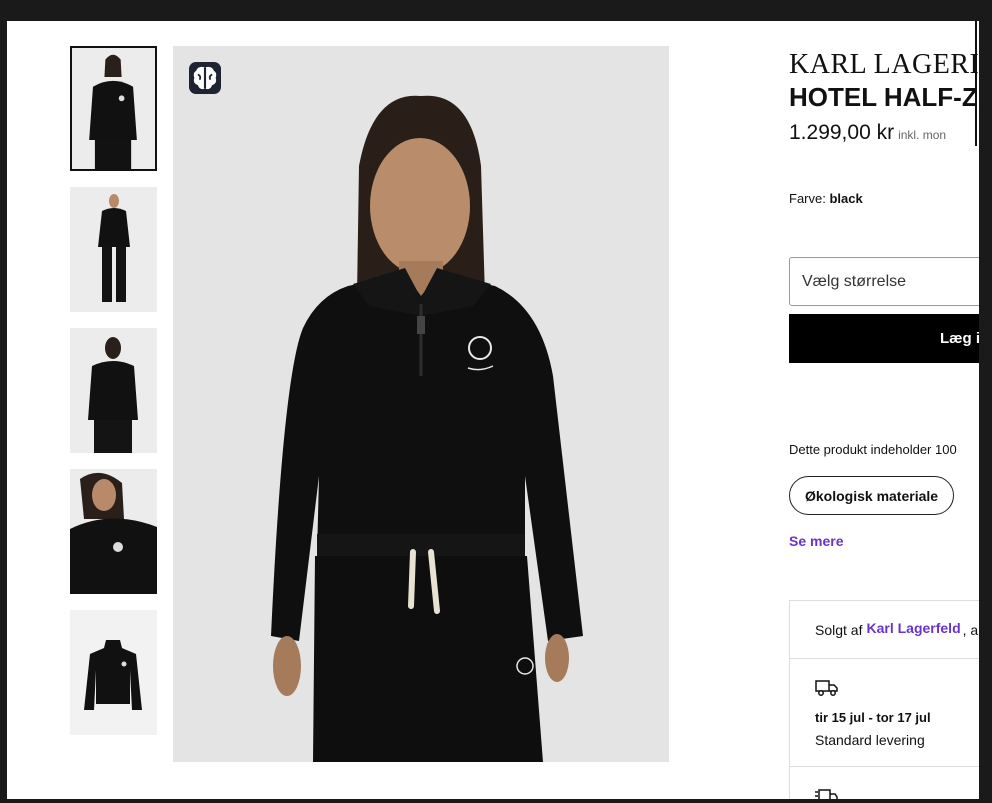  What do you see at coordinates (970, 629) in the screenshot?
I see `seller-suffix: , a` at bounding box center [970, 629].